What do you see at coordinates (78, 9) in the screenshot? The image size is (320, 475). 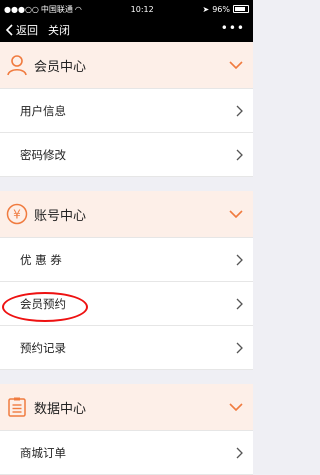 I see `wifi-icon: ◠` at bounding box center [78, 9].